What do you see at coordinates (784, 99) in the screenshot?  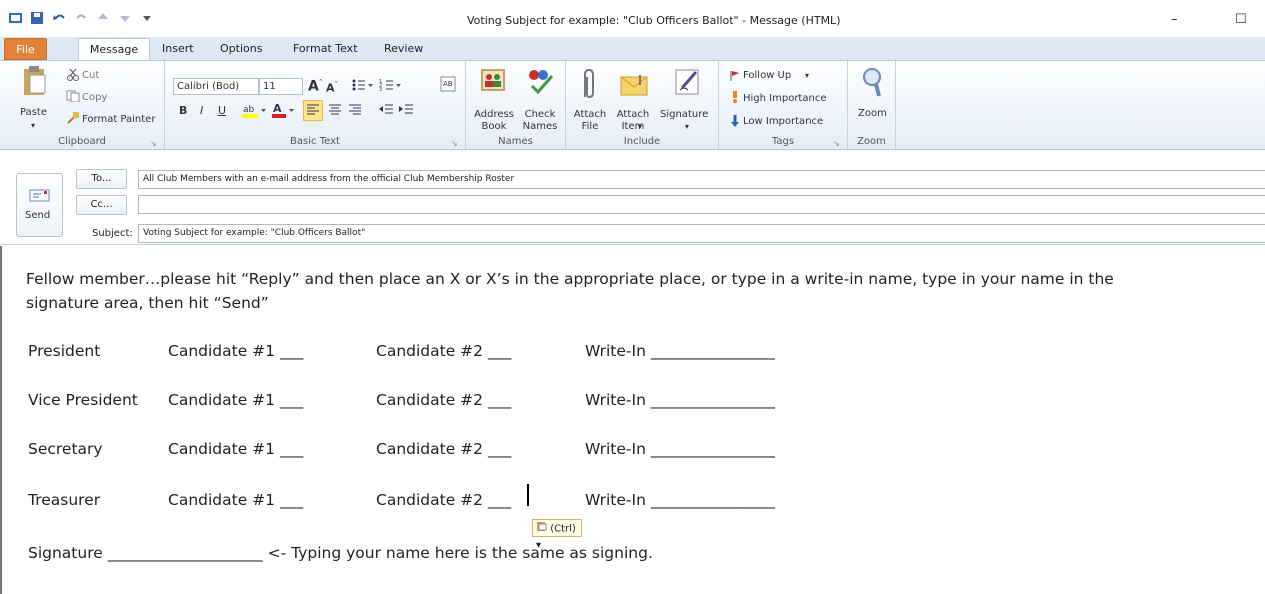 I see `high-importance-button: High Importance` at bounding box center [784, 99].